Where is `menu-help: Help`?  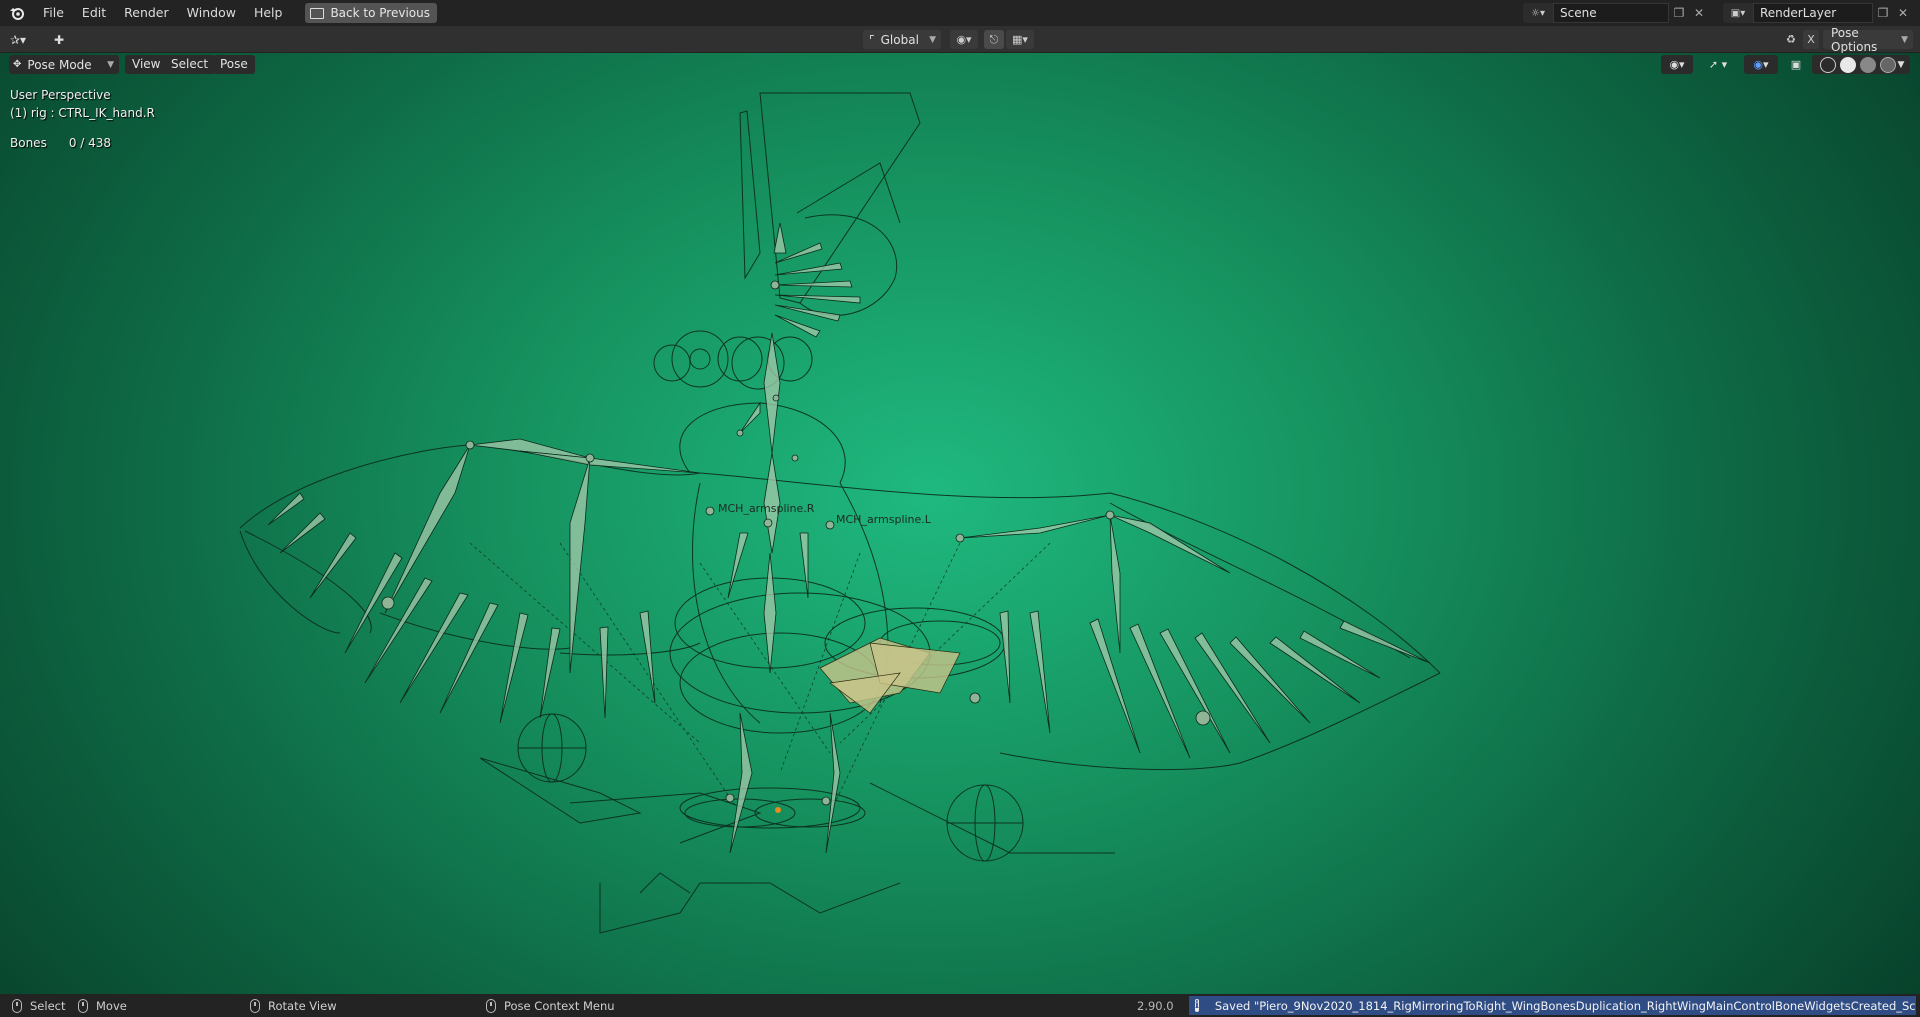 menu-help: Help is located at coordinates (268, 13).